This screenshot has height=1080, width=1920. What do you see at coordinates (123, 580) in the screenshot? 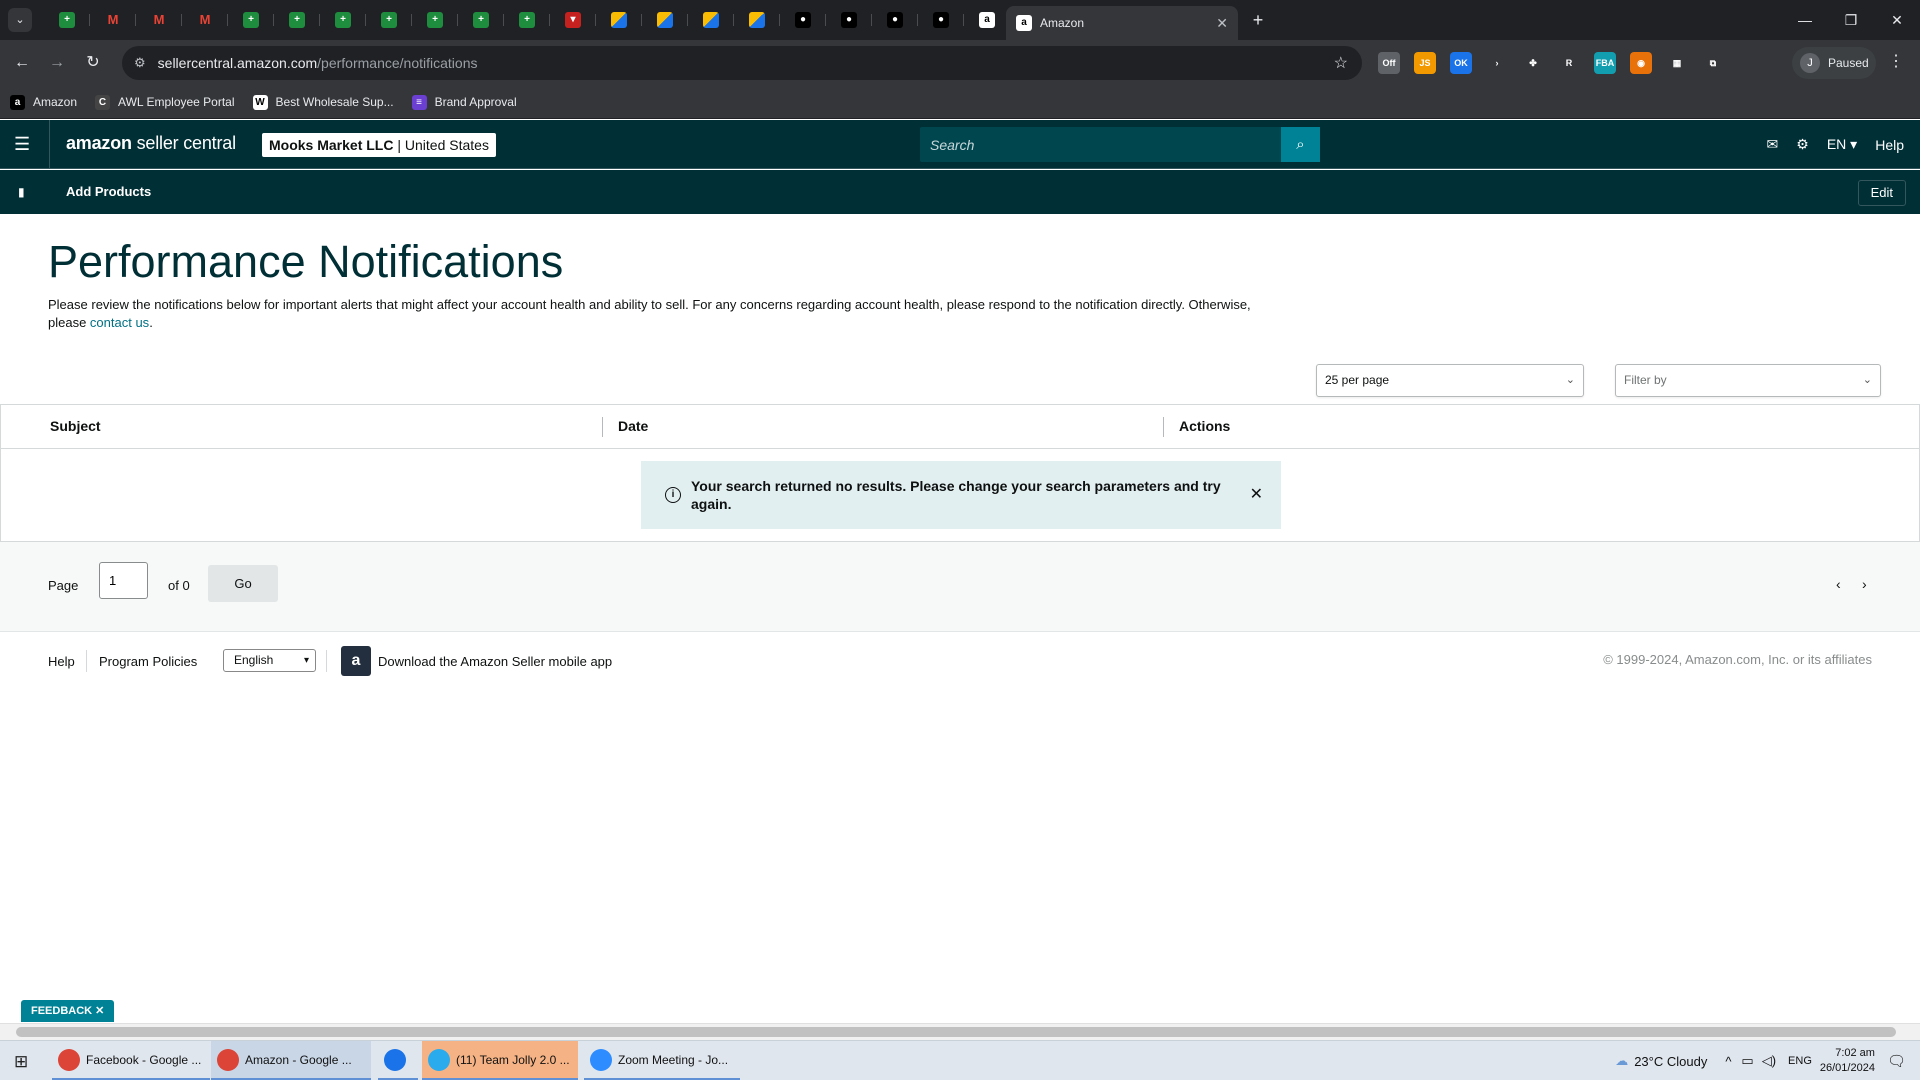
I see `page-number-input` at bounding box center [123, 580].